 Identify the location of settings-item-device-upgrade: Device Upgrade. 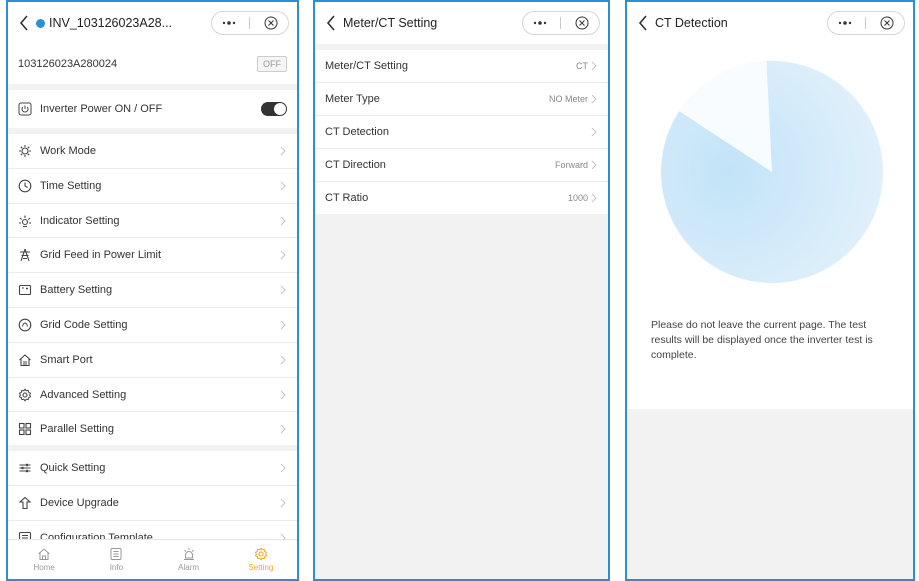
(152, 503).